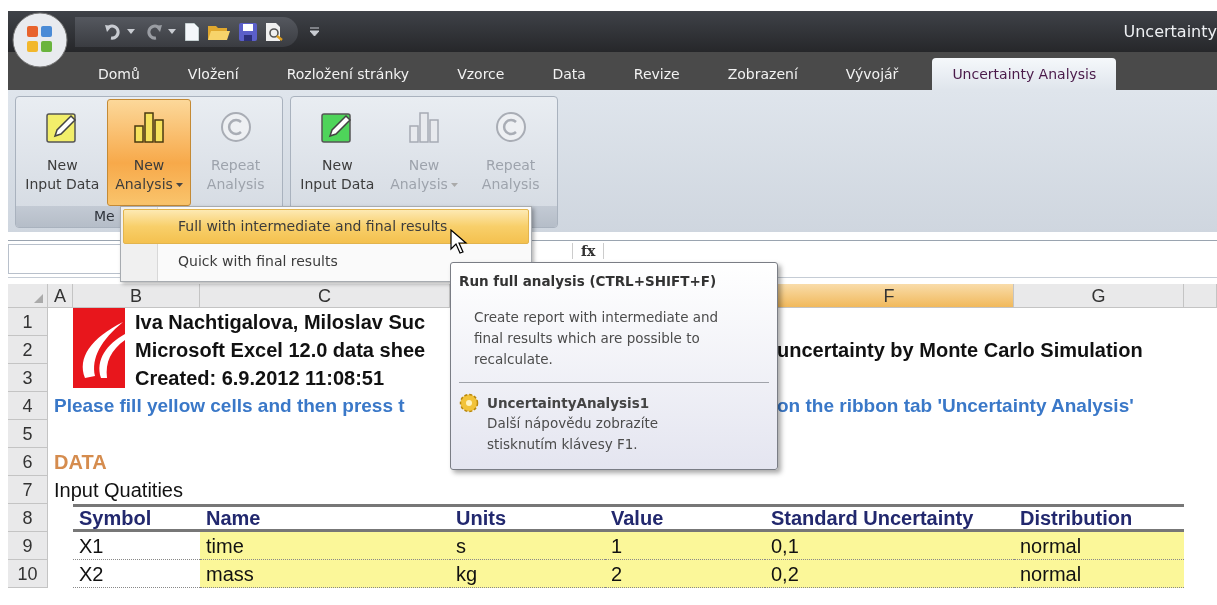 The height and width of the screenshot is (605, 1217). Describe the element at coordinates (28, 350) in the screenshot. I see `row-header: 2` at that location.